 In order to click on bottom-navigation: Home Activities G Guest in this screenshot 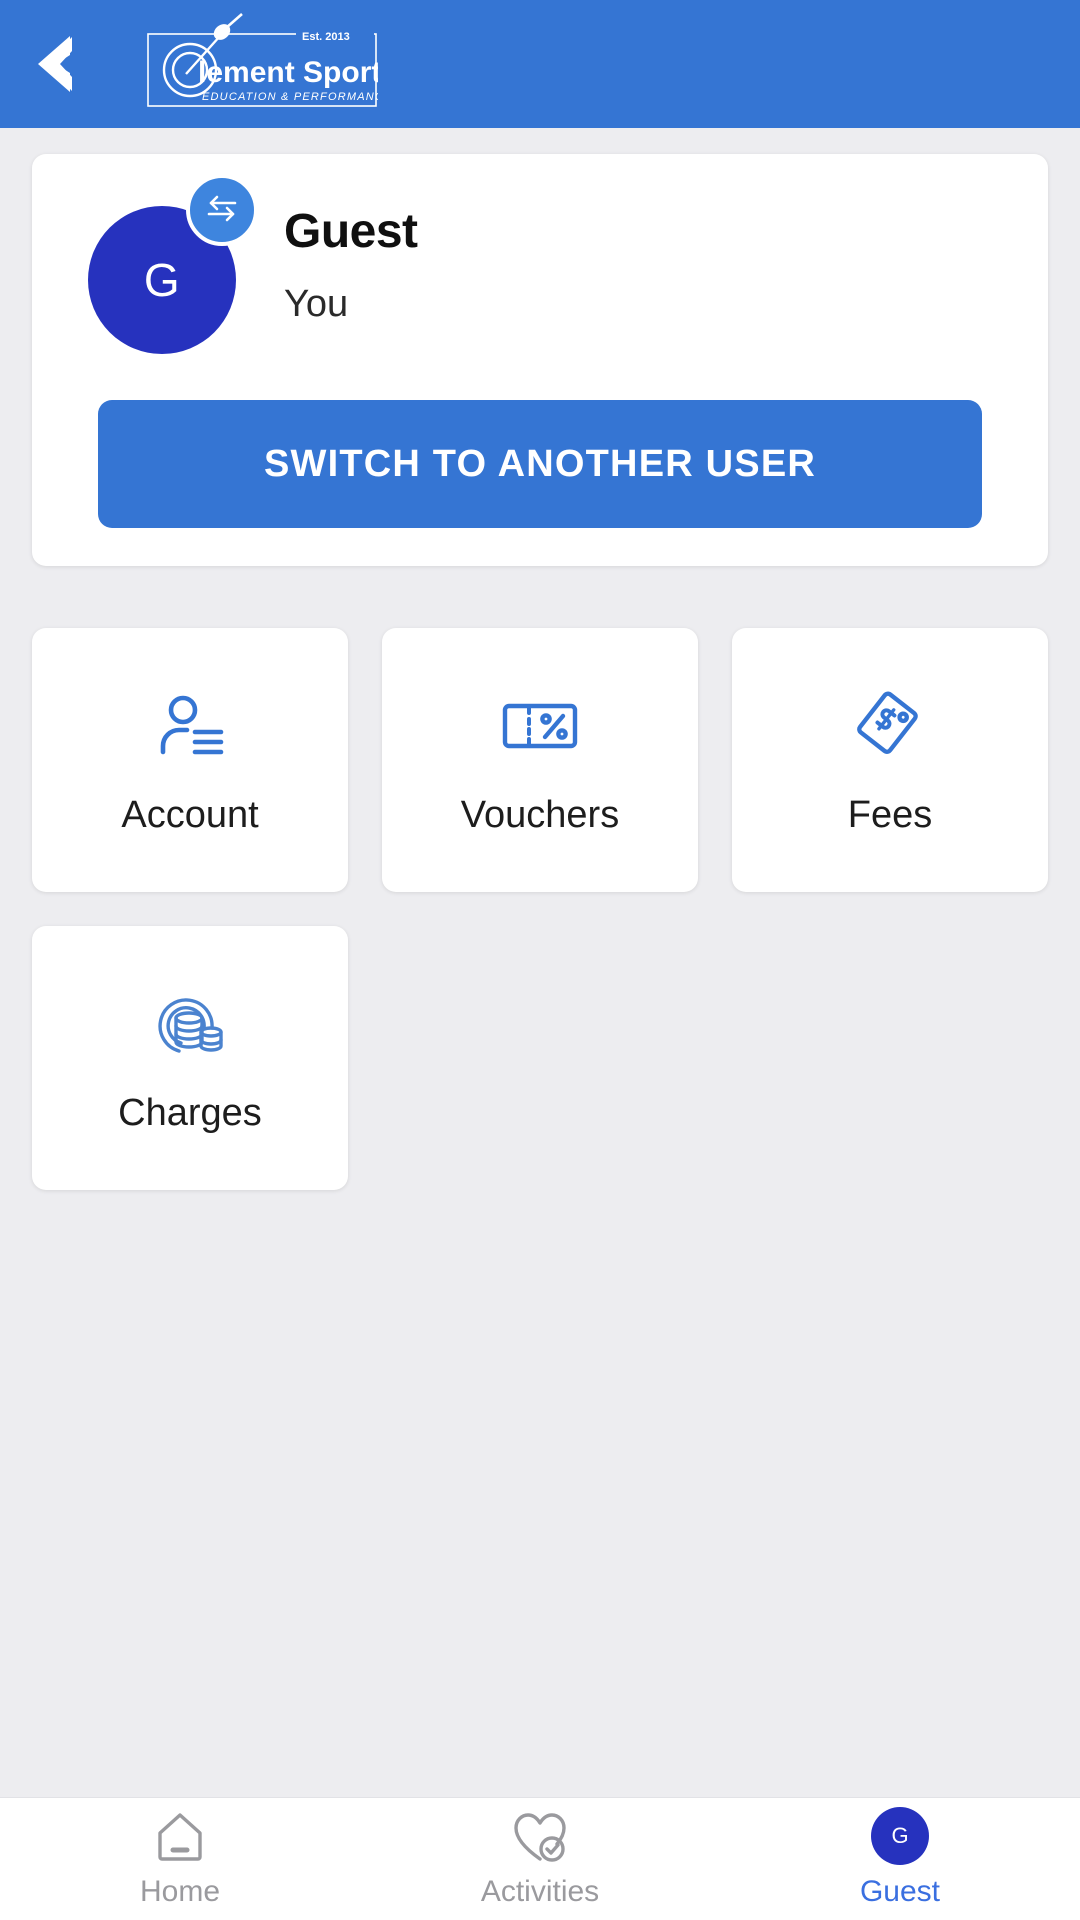, I will do `click(540, 1858)`.